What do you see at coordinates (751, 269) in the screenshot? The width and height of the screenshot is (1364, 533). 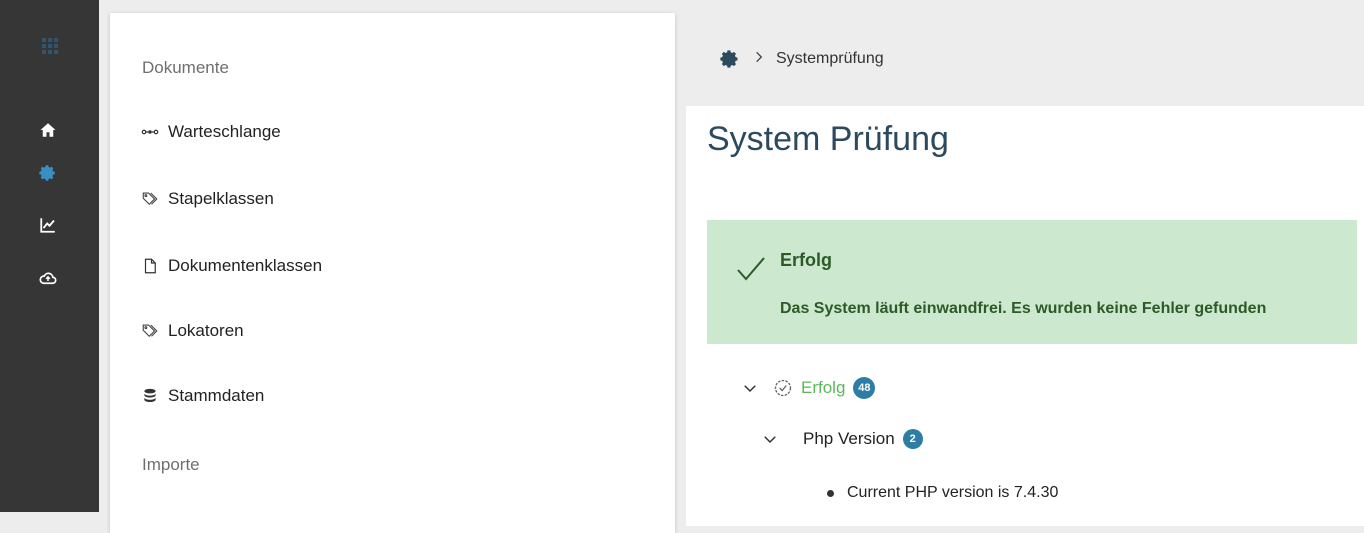 I see `checkmark-icon` at bounding box center [751, 269].